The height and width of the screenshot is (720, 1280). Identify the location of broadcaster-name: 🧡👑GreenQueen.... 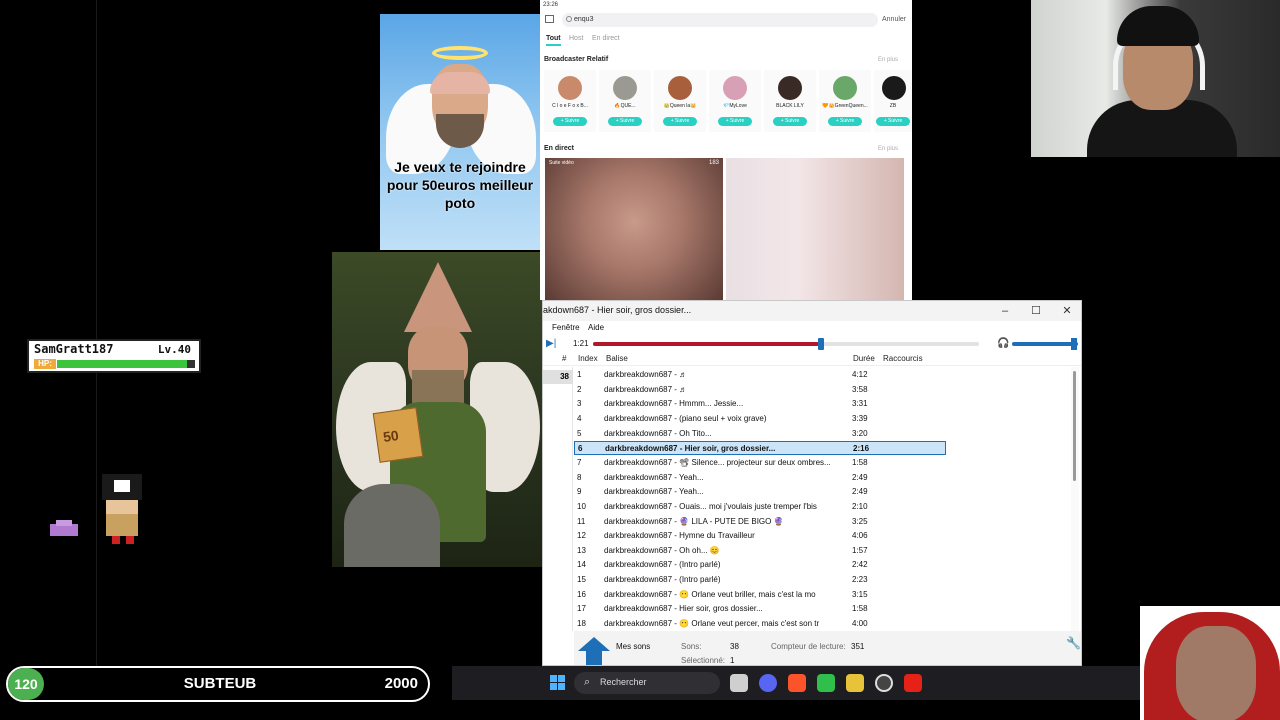
(845, 106).